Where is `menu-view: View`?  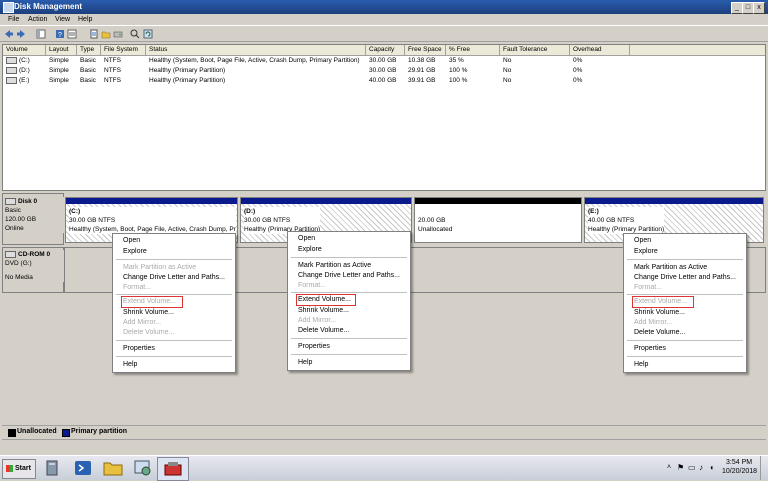
menu-view: View is located at coordinates (62, 19).